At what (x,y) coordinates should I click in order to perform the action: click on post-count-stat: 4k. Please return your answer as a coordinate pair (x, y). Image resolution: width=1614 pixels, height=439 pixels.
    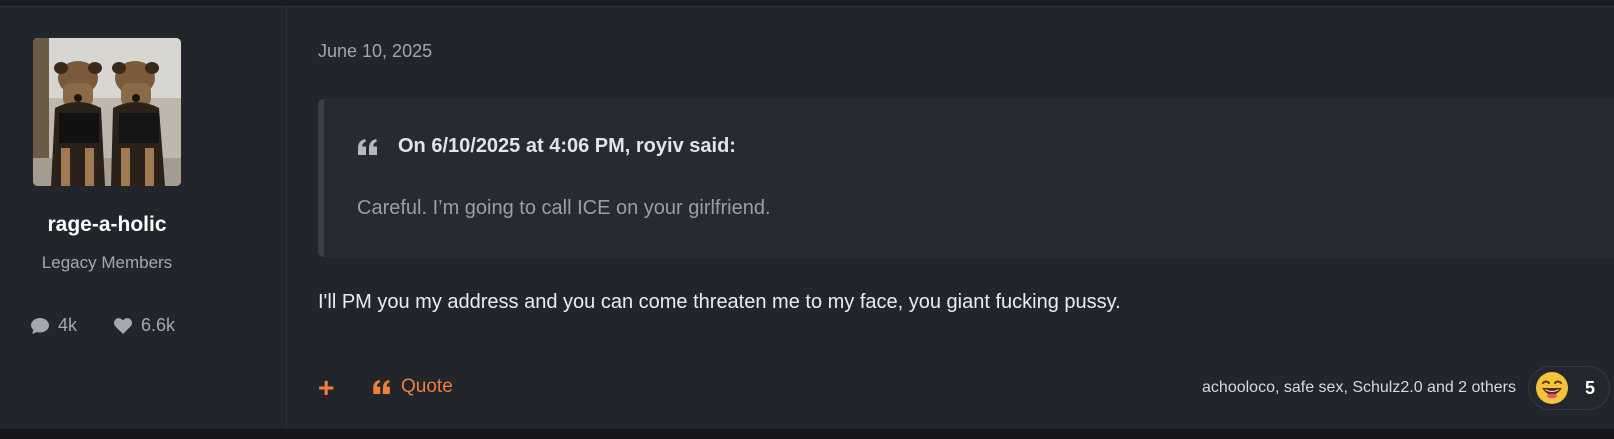
    Looking at the image, I should click on (53, 325).